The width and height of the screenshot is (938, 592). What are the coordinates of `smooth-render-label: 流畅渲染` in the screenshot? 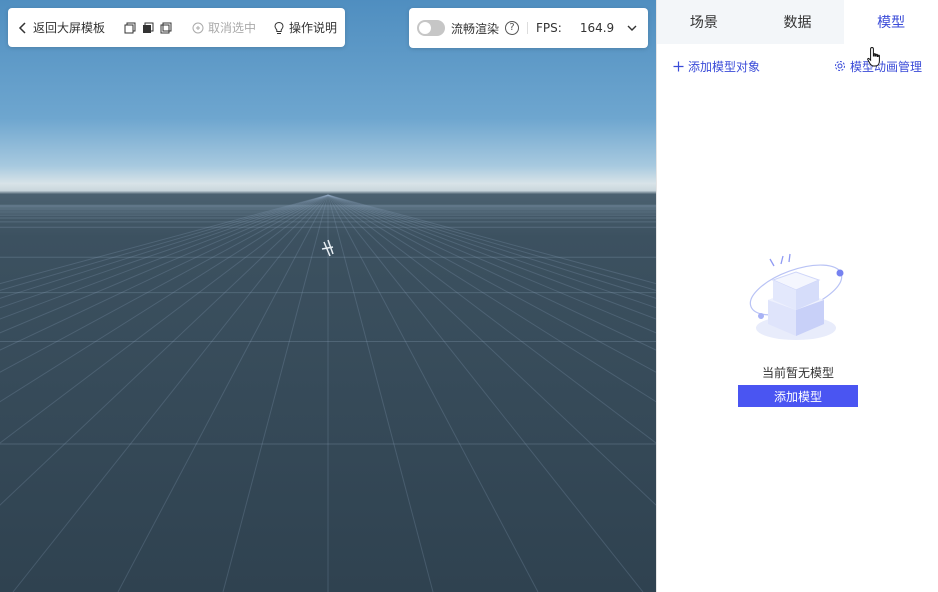 It's located at (475, 28).